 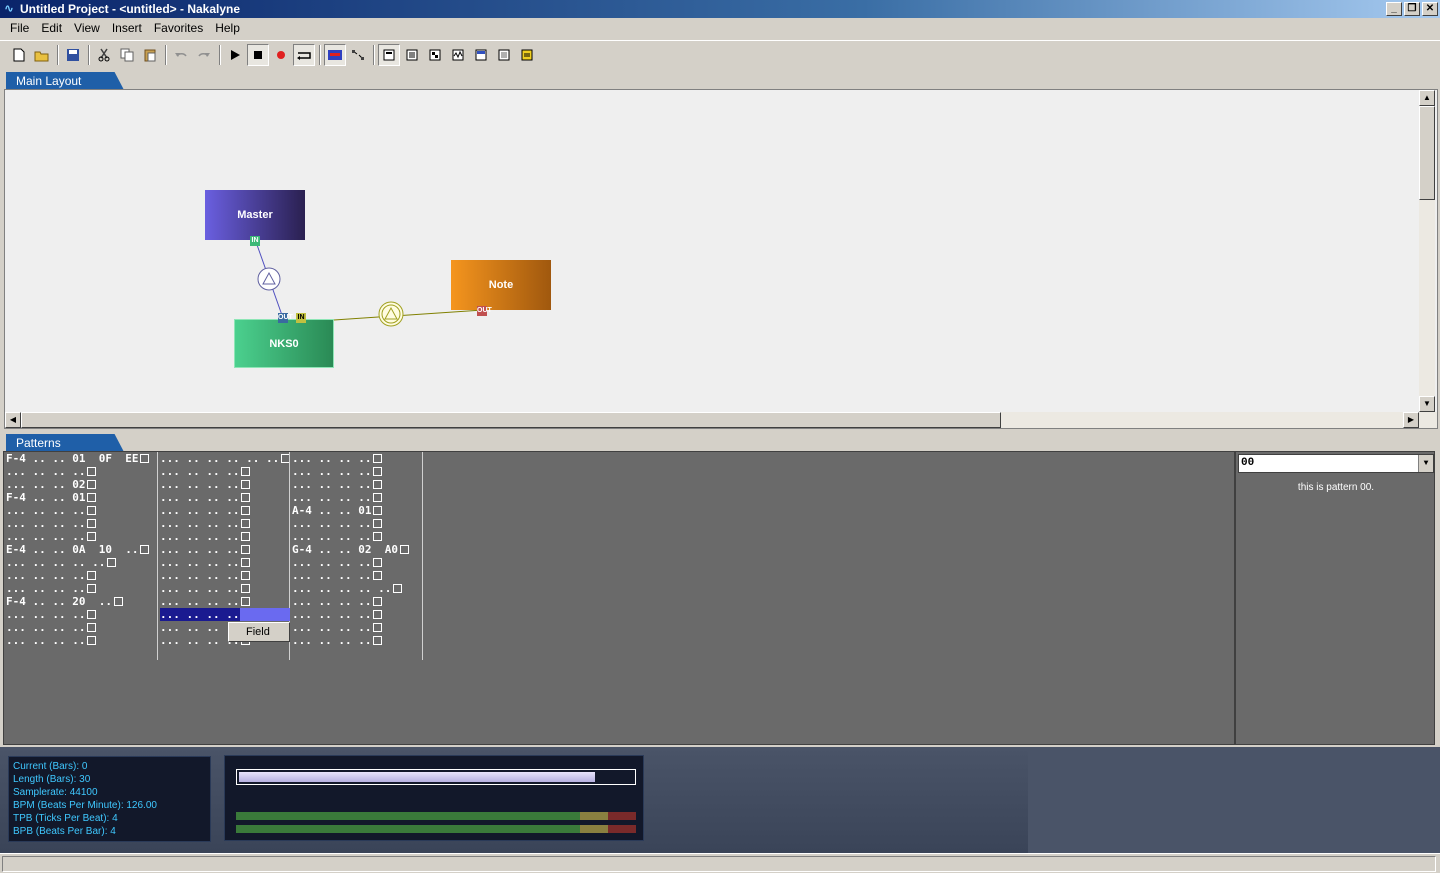 What do you see at coordinates (389, 54) in the screenshot?
I see `view-layout-icon` at bounding box center [389, 54].